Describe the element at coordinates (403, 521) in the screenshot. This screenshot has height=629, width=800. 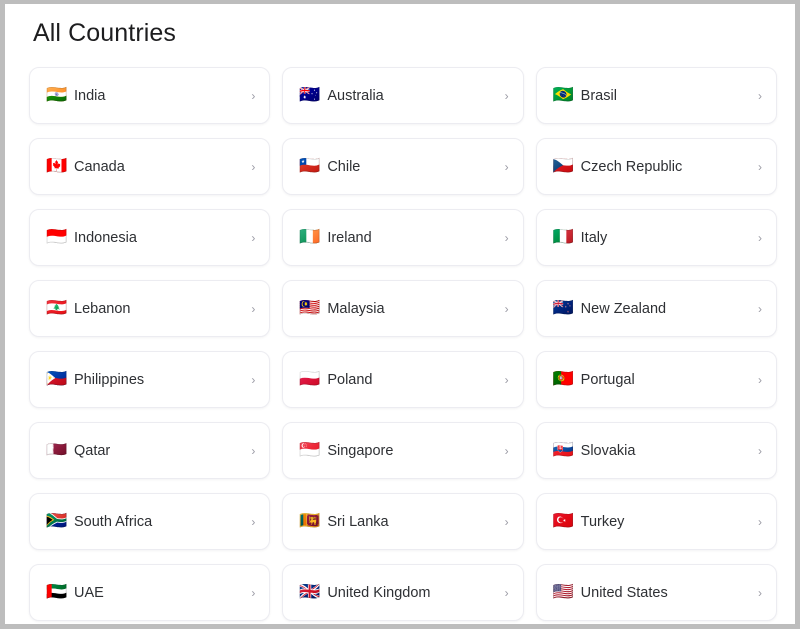
I see `country-card: 🇱🇰 Sri Lanka ›` at that location.